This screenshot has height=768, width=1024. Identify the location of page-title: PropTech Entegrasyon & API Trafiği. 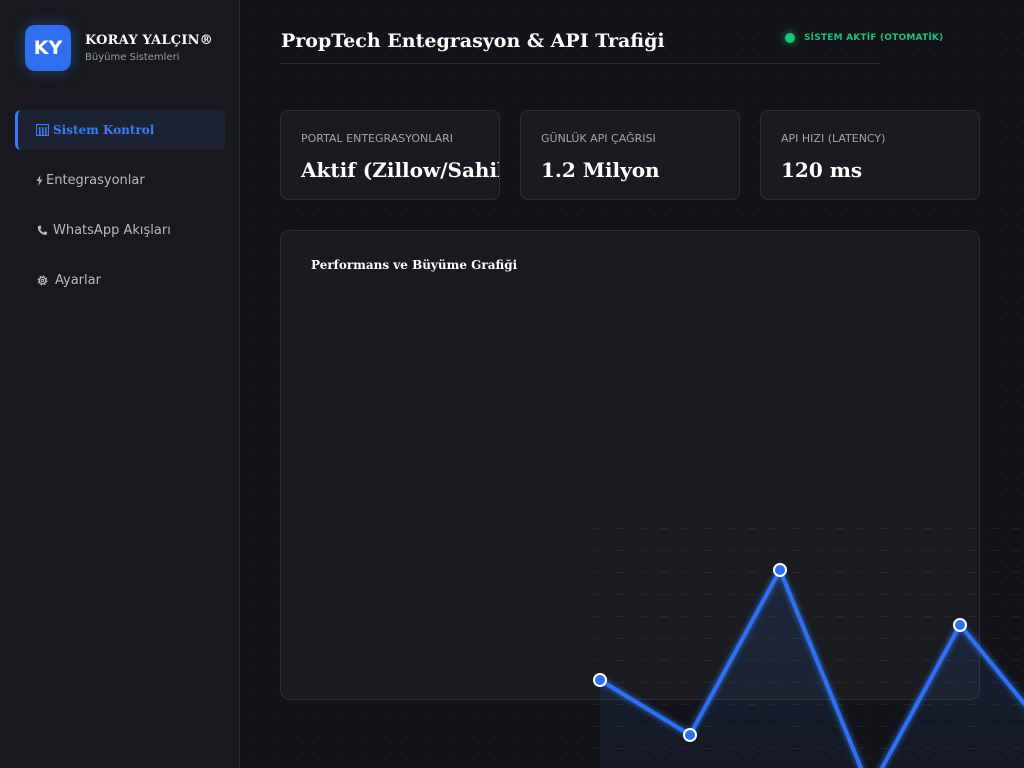
(473, 41).